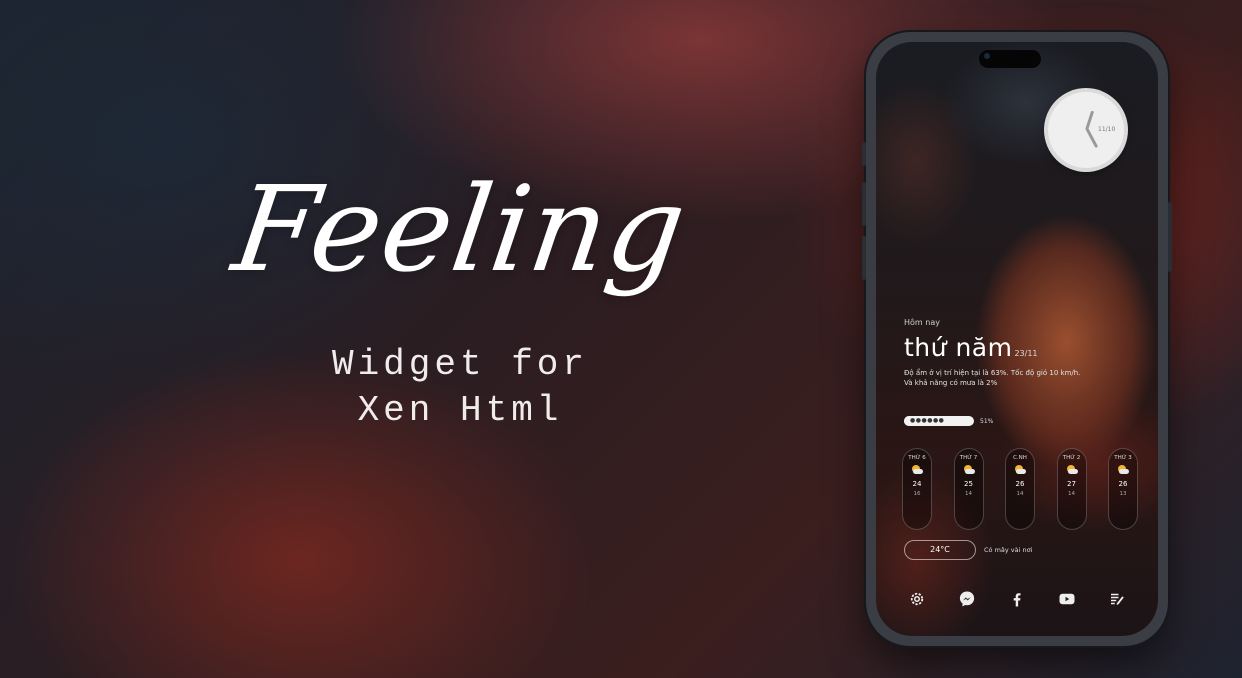  I want to click on forecast-day-name: C.NH, so click(1020, 458).